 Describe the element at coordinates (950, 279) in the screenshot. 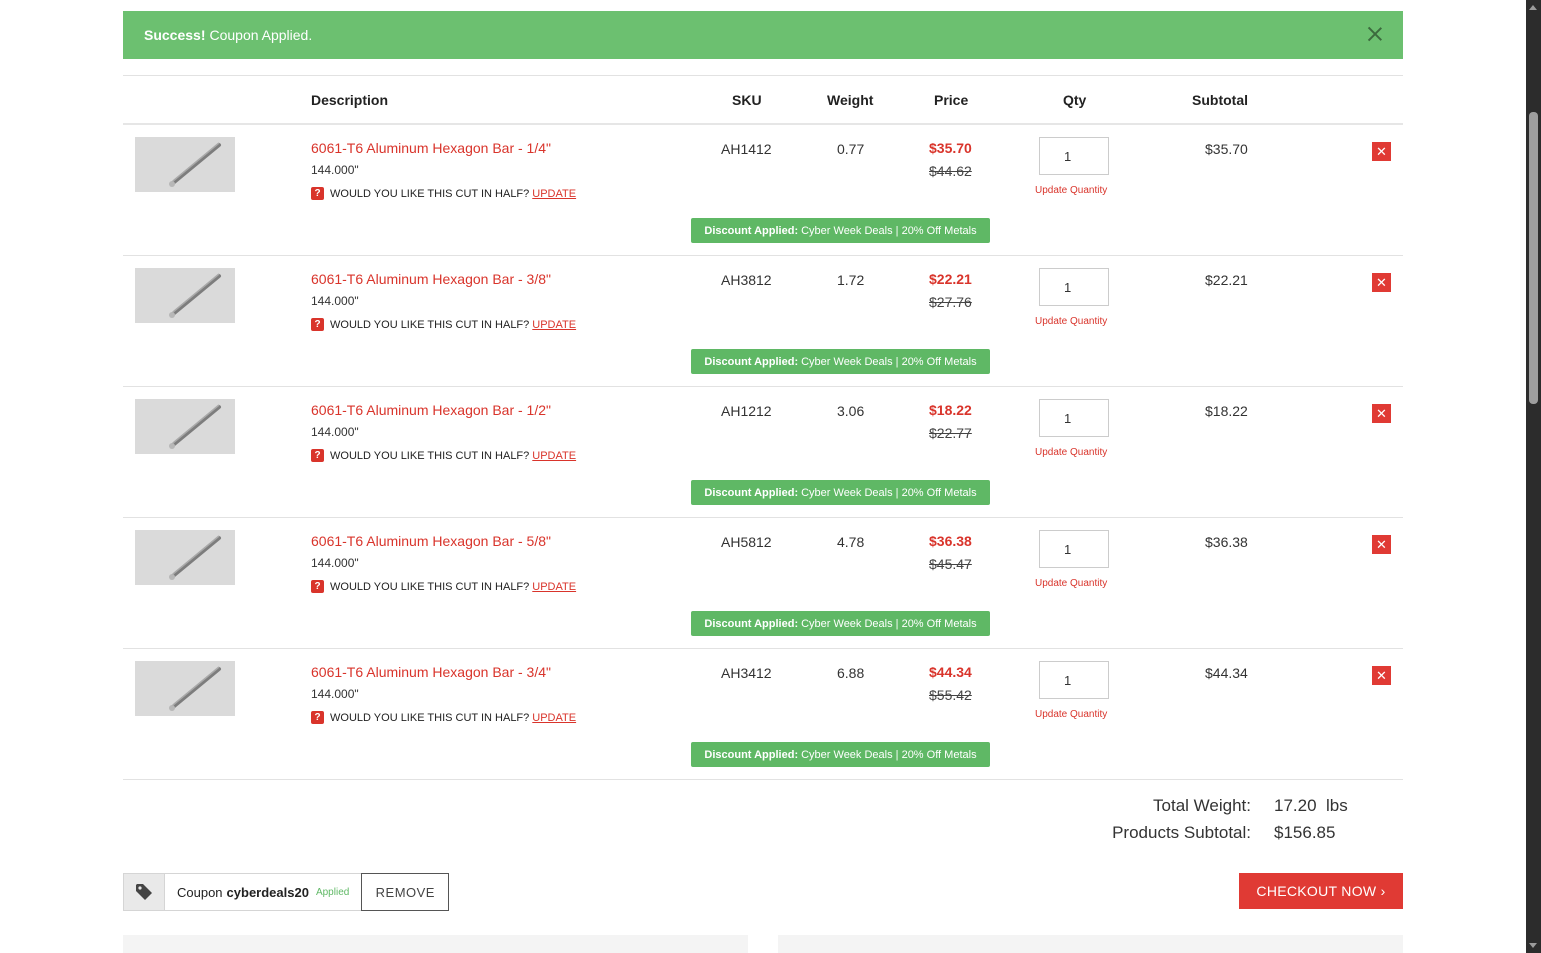

I see `product-price: $22.21` at that location.